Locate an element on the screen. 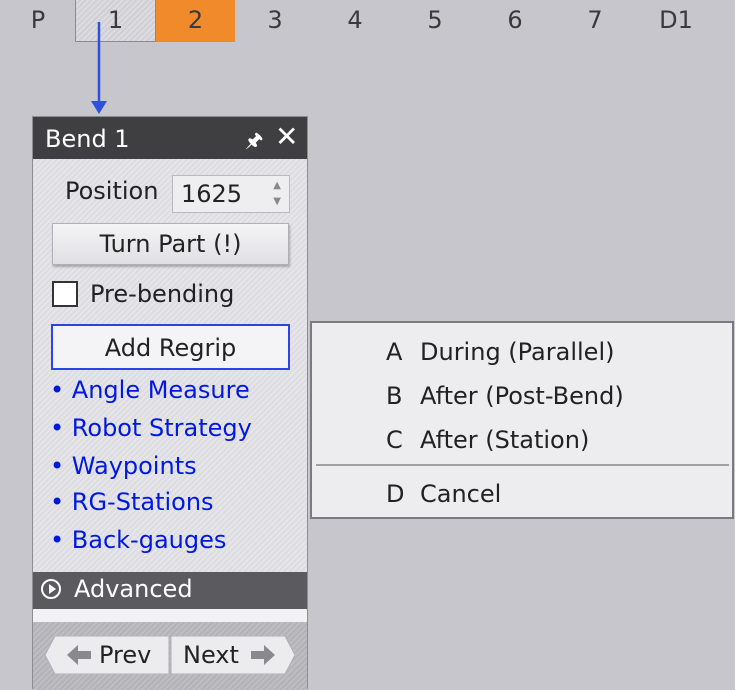 The height and width of the screenshot is (690, 735). menu-item-after-post-bend: B After (Post-Bend) is located at coordinates (505, 396).